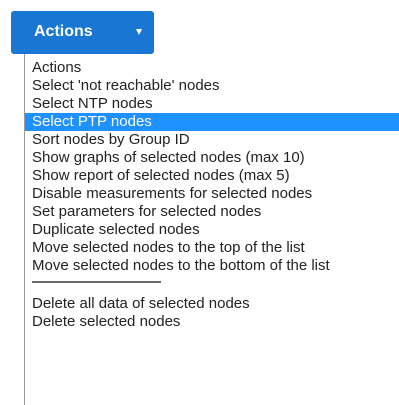 Image resolution: width=399 pixels, height=405 pixels. I want to click on actions-button-label: Actions, so click(63, 31).